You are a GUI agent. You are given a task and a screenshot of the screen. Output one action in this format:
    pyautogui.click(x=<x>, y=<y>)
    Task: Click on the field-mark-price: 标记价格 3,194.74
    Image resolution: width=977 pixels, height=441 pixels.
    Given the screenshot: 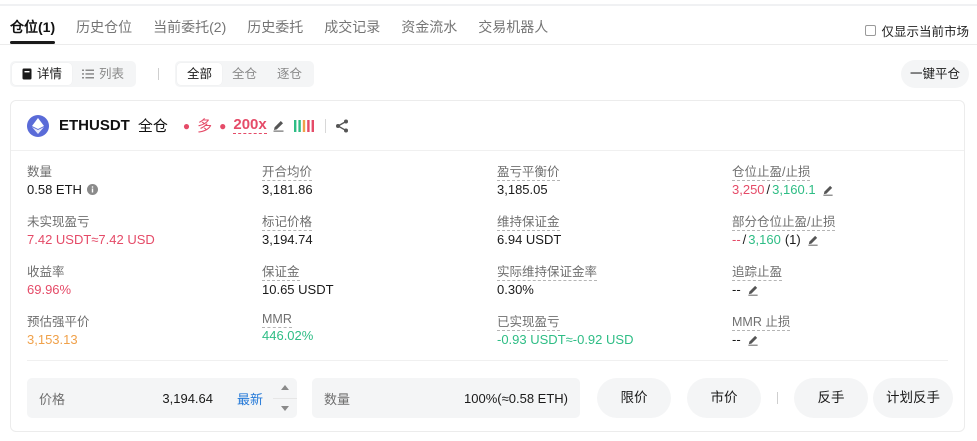 What is the action you would take?
    pyautogui.click(x=287, y=229)
    